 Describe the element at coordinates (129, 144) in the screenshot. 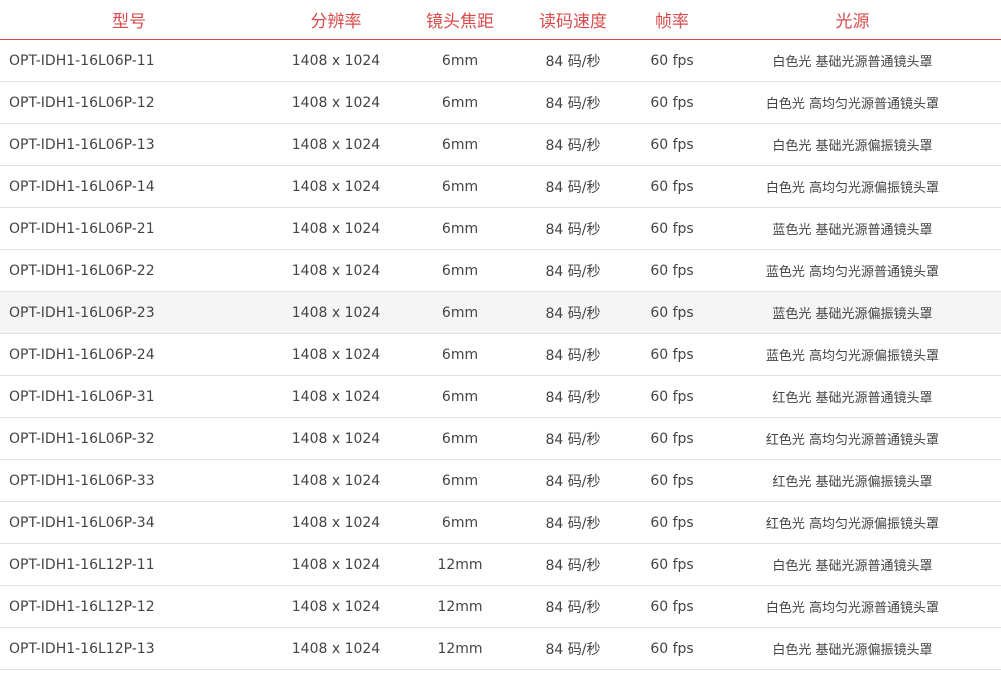

I see `cell-model: OPT-IDH1-16L06P-13` at that location.